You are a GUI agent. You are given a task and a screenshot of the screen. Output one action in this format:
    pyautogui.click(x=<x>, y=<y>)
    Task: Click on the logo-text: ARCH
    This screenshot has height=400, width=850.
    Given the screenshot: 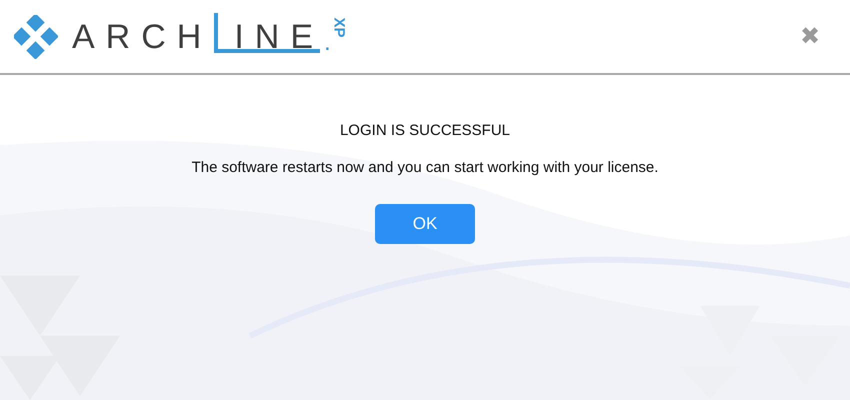 What is the action you would take?
    pyautogui.click(x=142, y=36)
    